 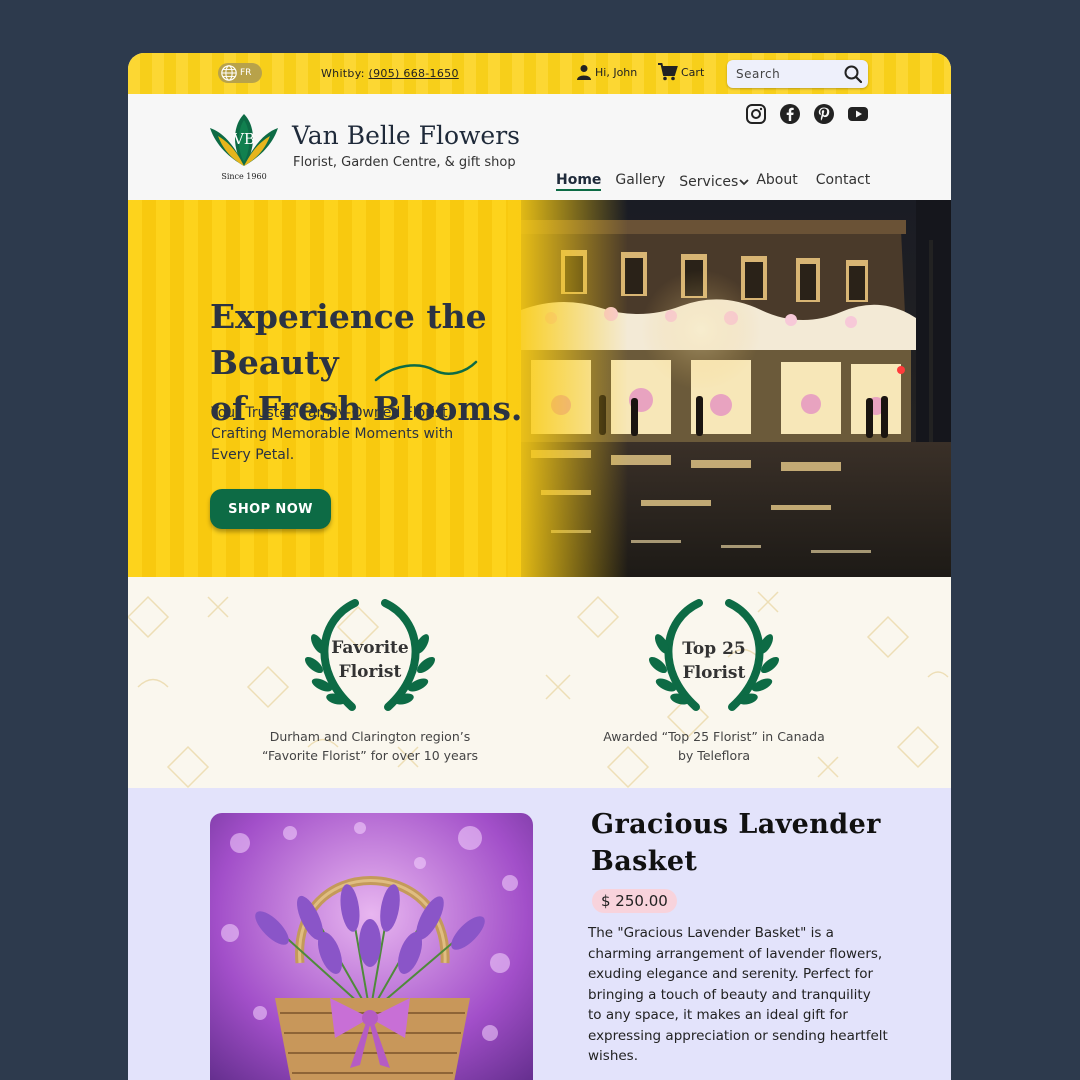 I want to click on user-account: Hi, John, so click(x=606, y=72).